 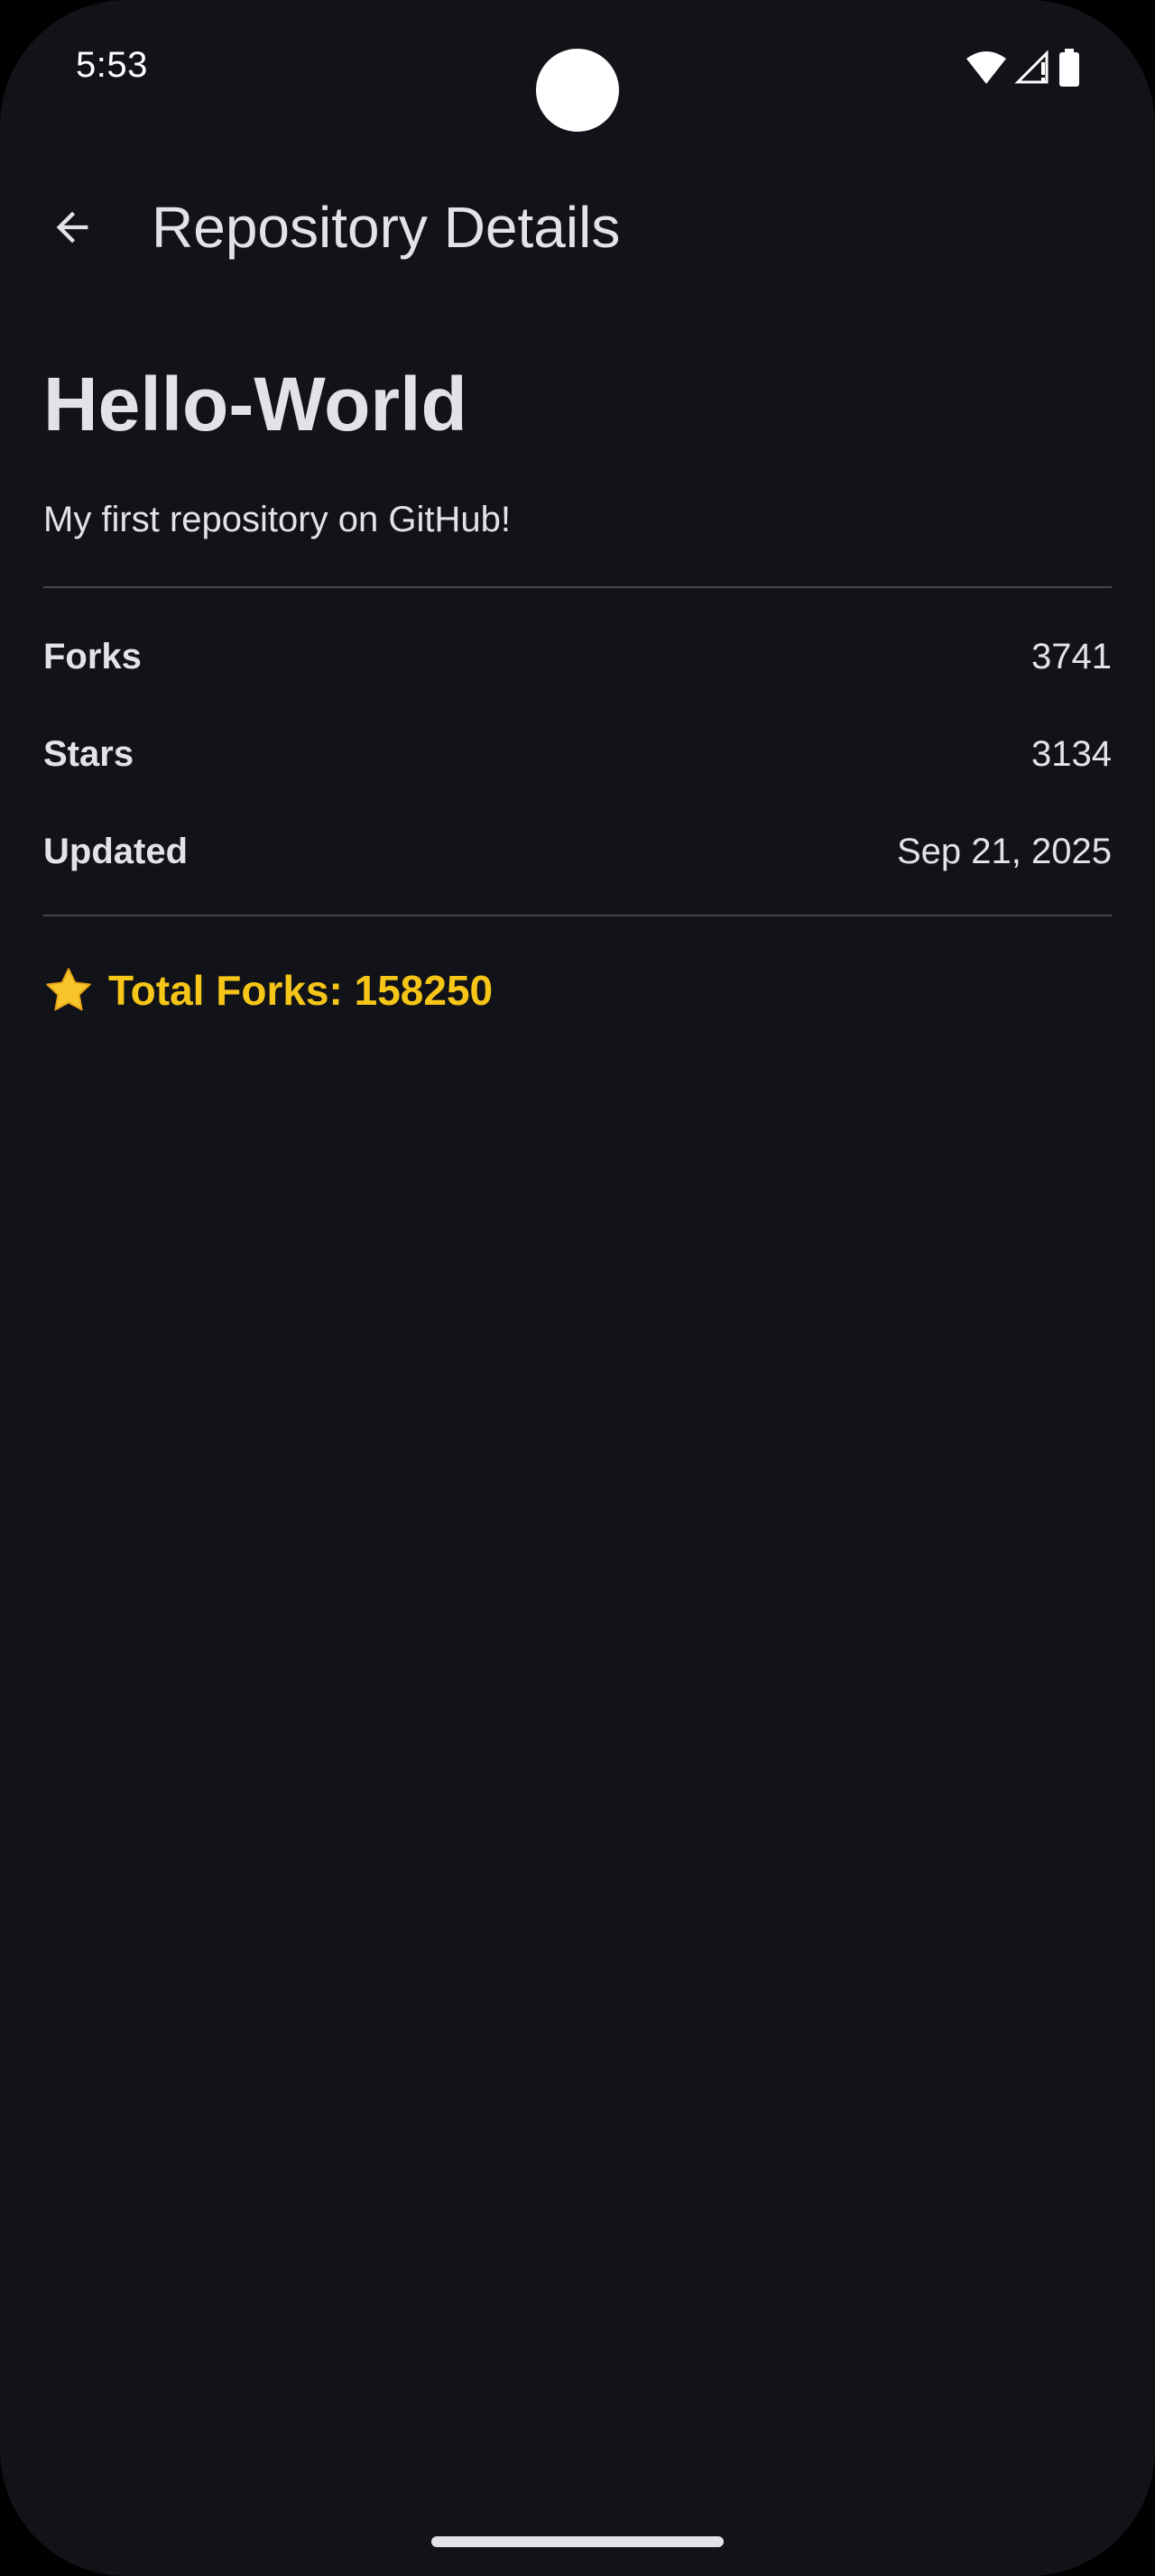 What do you see at coordinates (577, 851) in the screenshot?
I see `stat-row-updated: Updated Sep 21, 2025` at bounding box center [577, 851].